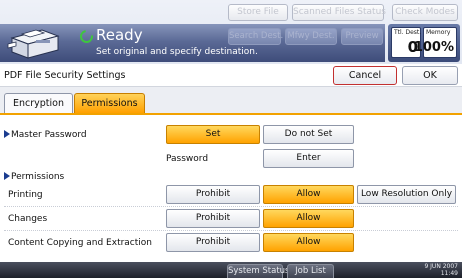 The height and width of the screenshot is (278, 462). I want to click on instruction-text: Set original and specify destination., so click(177, 52).